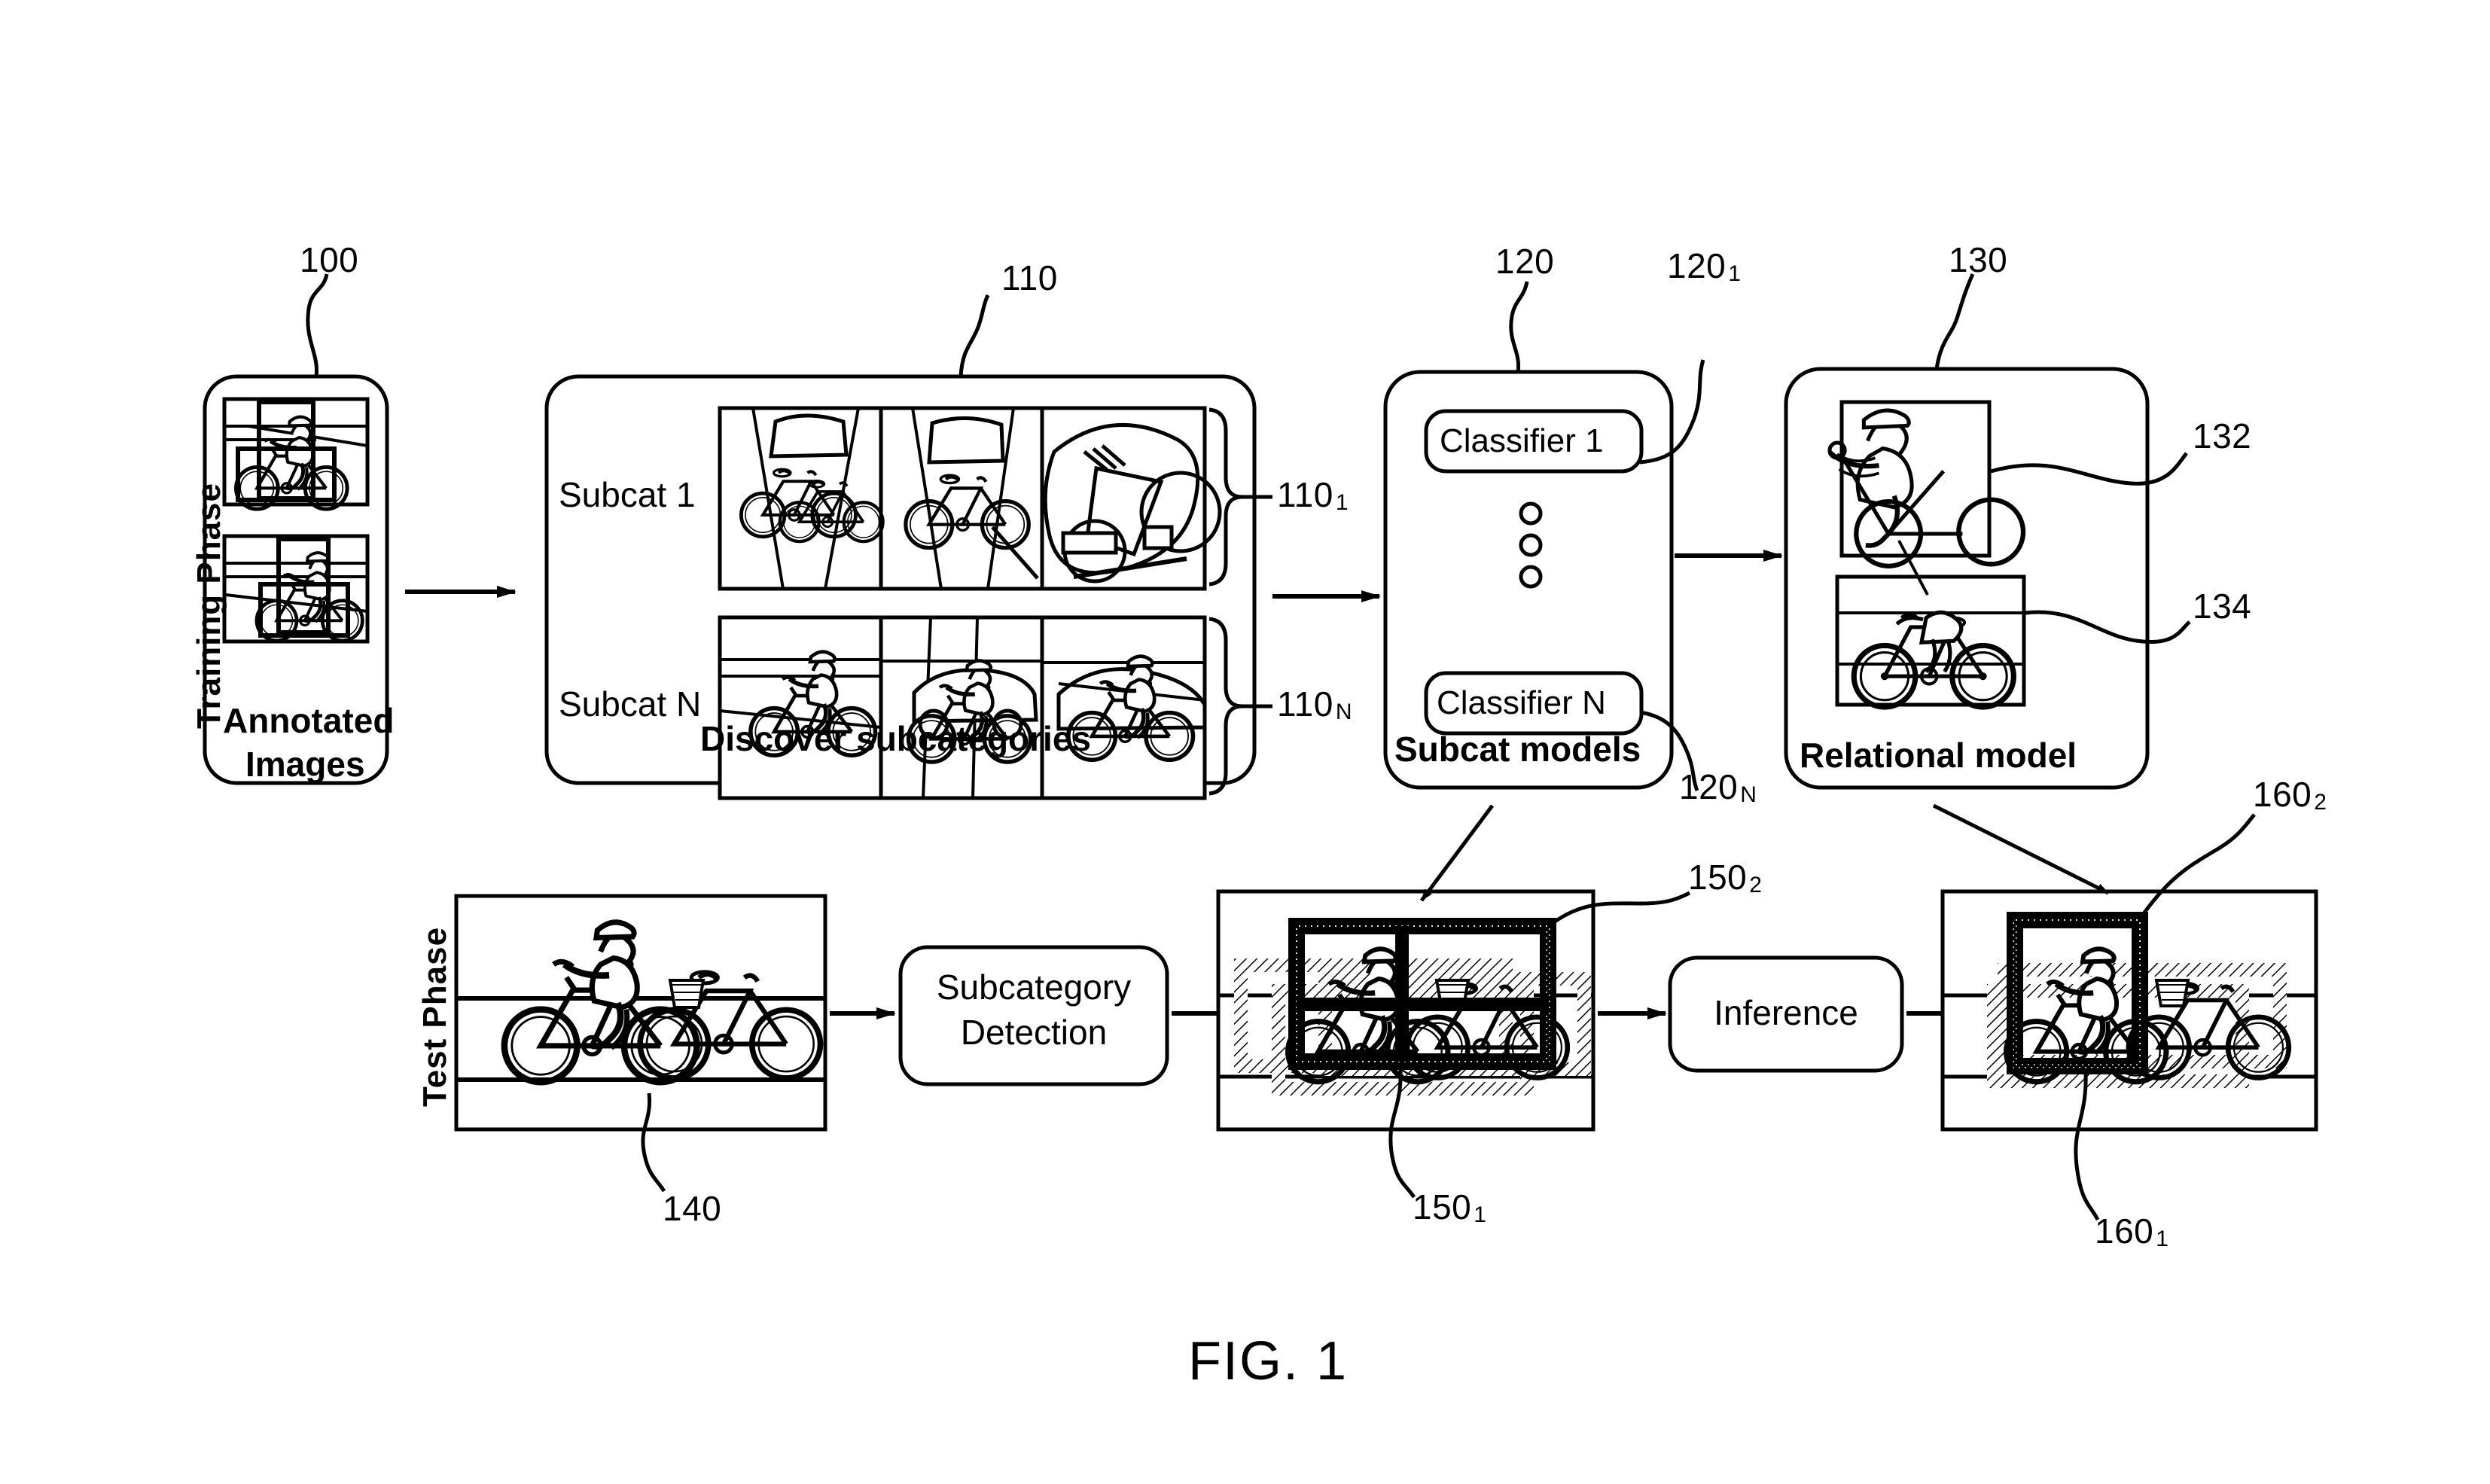 This screenshot has height=1484, width=2490. Describe the element at coordinates (2222, 436) in the screenshot. I see `ref-132: 132` at that location.